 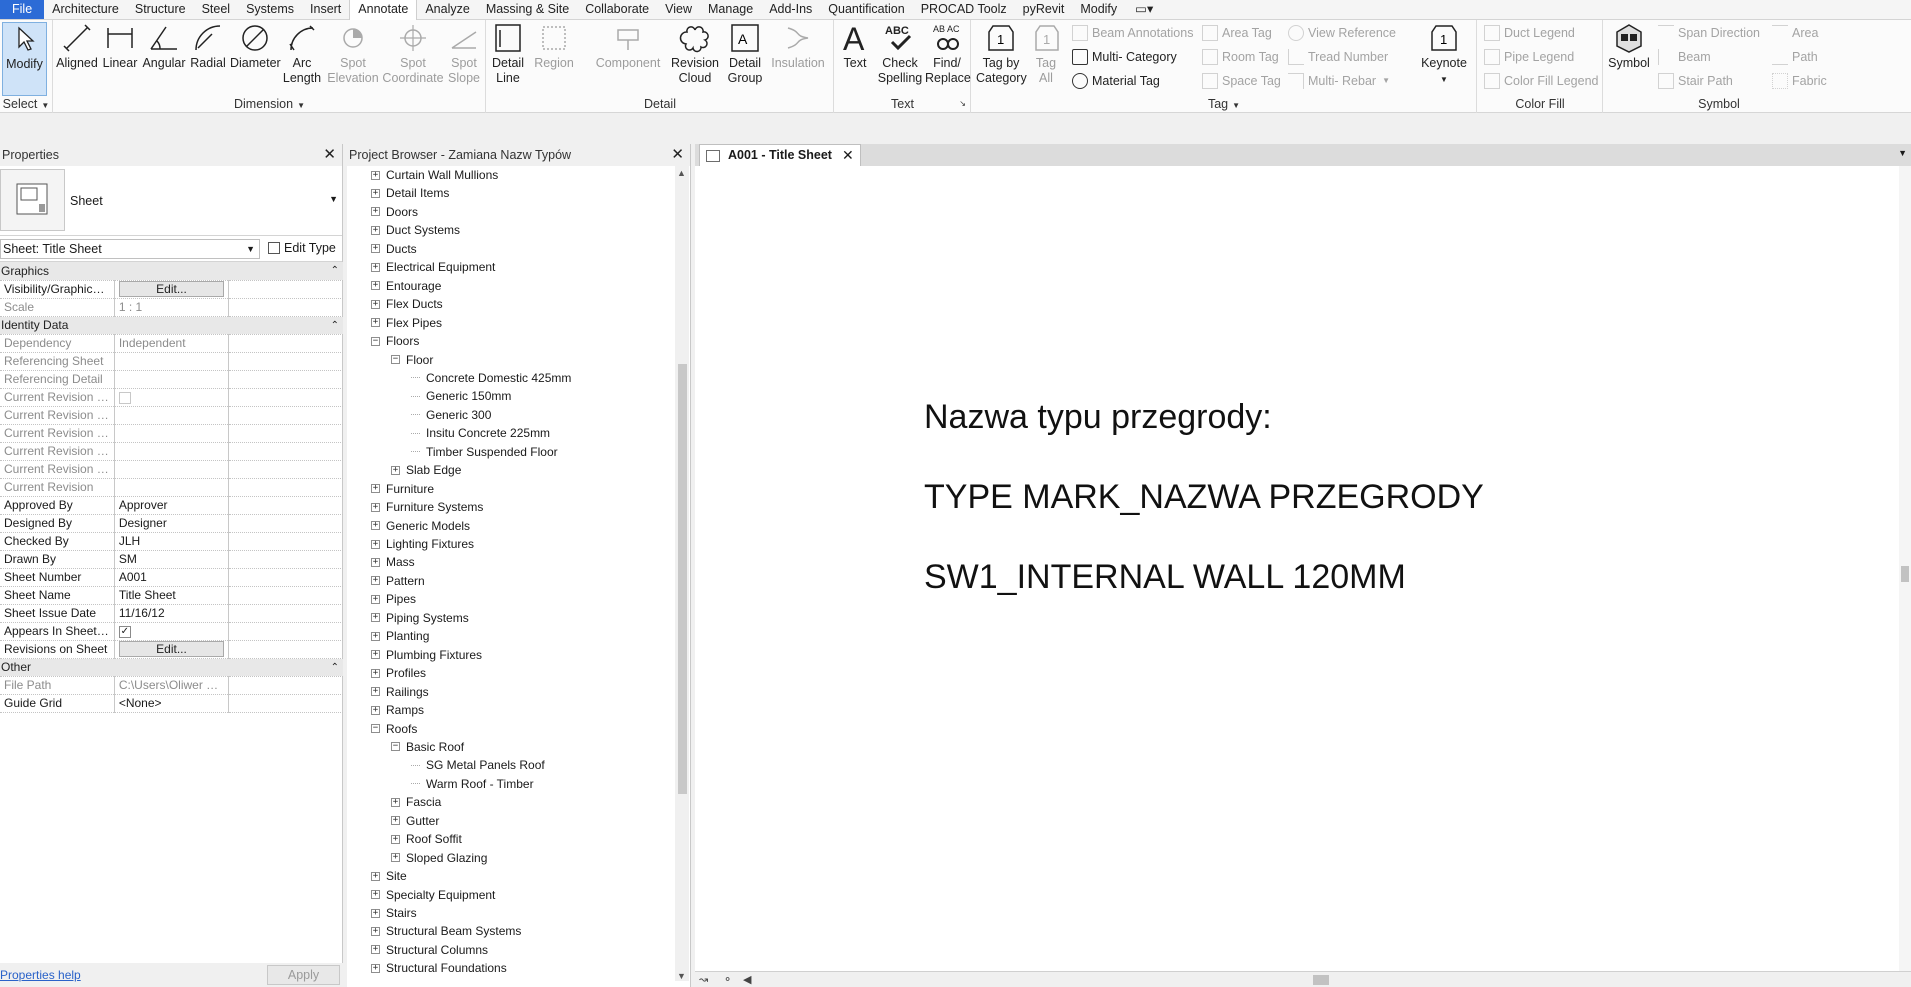 What do you see at coordinates (1629, 46) in the screenshot?
I see `symbol-button: Symbol` at bounding box center [1629, 46].